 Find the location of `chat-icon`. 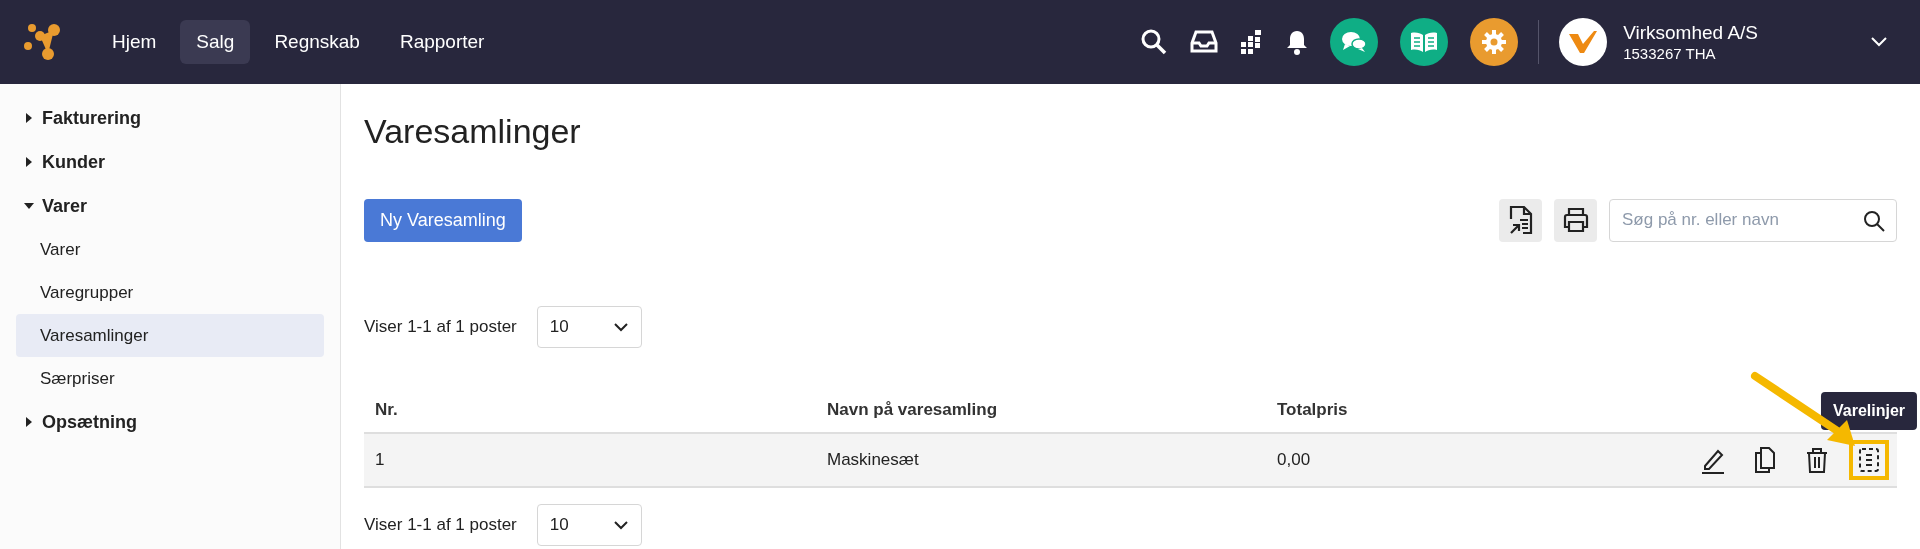

chat-icon is located at coordinates (1354, 42).